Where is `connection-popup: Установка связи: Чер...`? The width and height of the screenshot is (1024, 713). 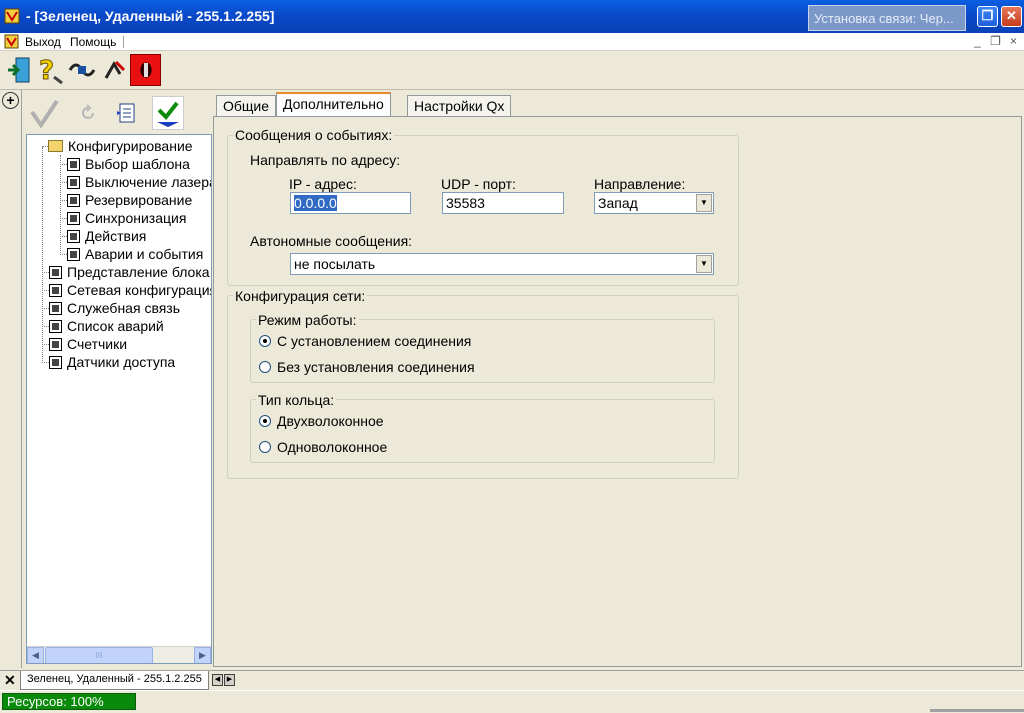 connection-popup: Установка связи: Чер... is located at coordinates (887, 18).